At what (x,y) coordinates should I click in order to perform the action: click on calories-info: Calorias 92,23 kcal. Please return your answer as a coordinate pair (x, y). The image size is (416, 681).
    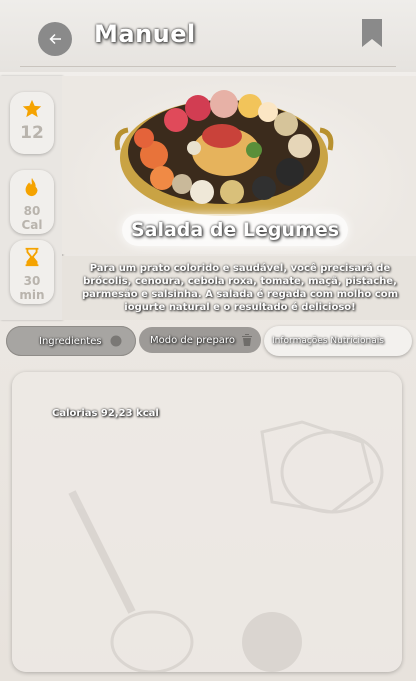
    Looking at the image, I should click on (105, 413).